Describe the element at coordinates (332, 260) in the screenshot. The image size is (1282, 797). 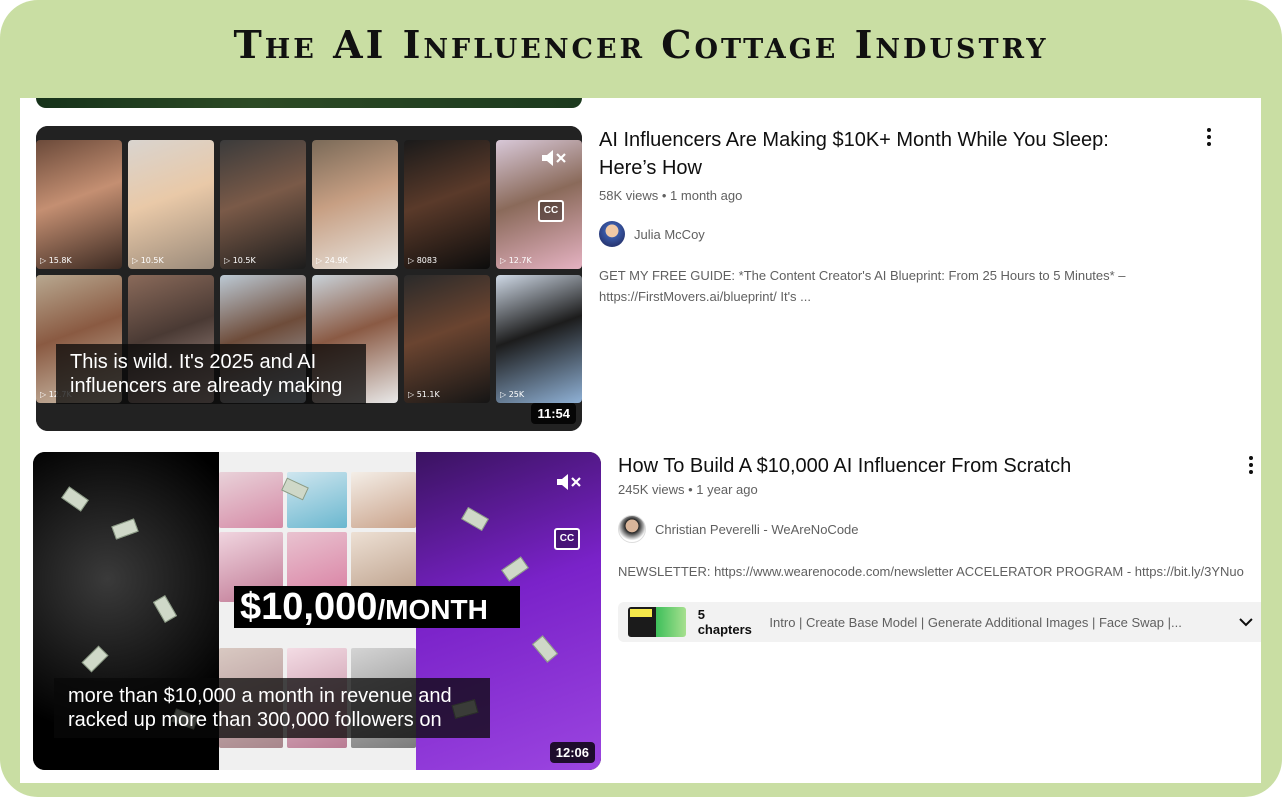
I see `tile-view-count: ▷ 24.9K` at that location.